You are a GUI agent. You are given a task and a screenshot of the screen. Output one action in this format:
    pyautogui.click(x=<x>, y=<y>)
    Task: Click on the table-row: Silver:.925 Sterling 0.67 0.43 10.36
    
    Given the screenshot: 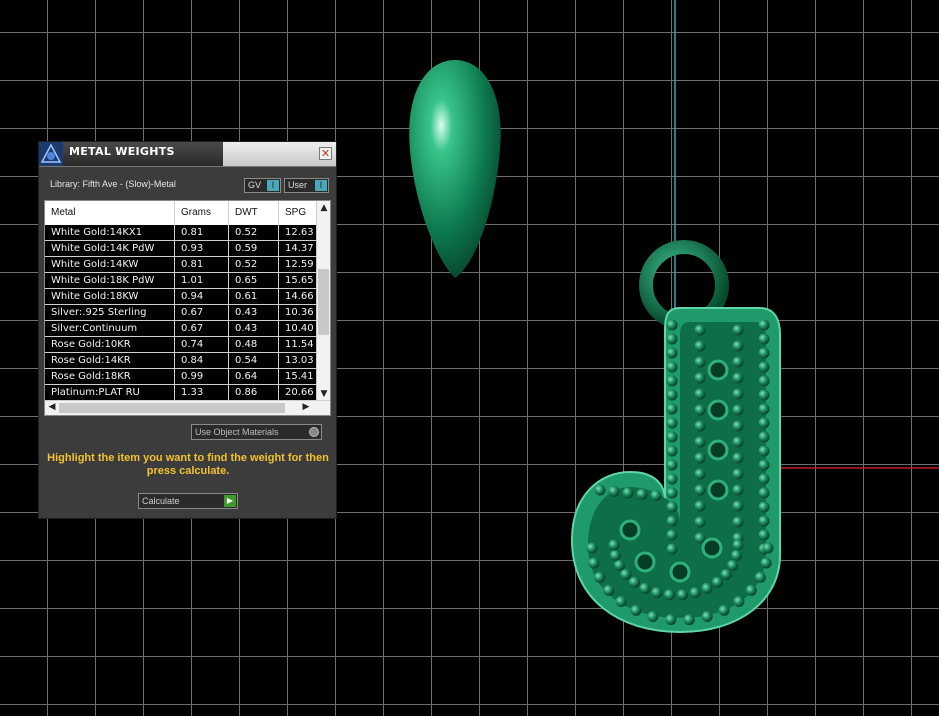 What is the action you would take?
    pyautogui.click(x=181, y=313)
    